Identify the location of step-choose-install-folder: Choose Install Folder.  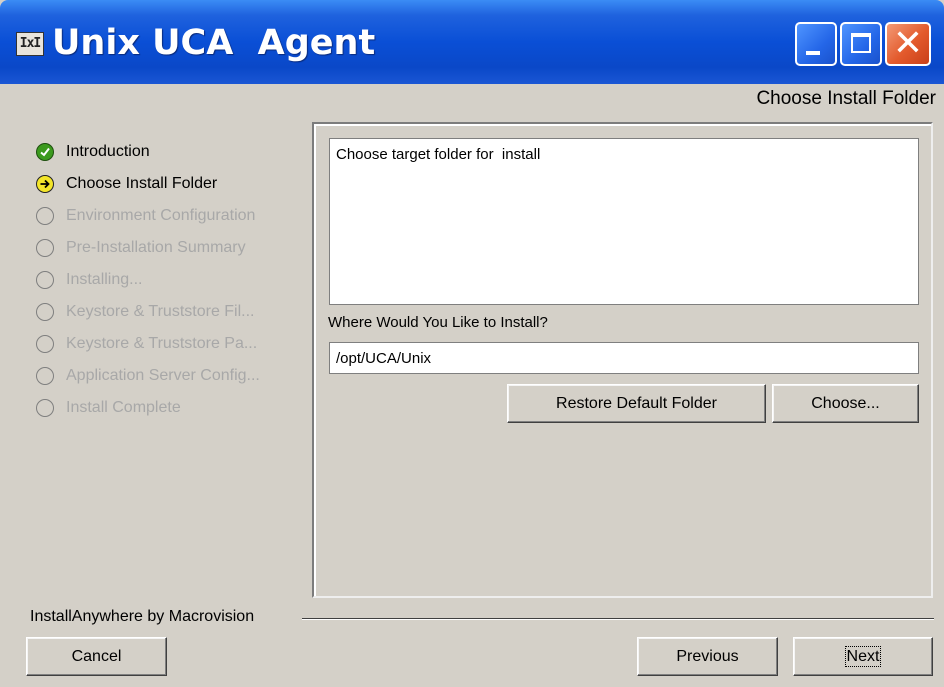
(143, 186).